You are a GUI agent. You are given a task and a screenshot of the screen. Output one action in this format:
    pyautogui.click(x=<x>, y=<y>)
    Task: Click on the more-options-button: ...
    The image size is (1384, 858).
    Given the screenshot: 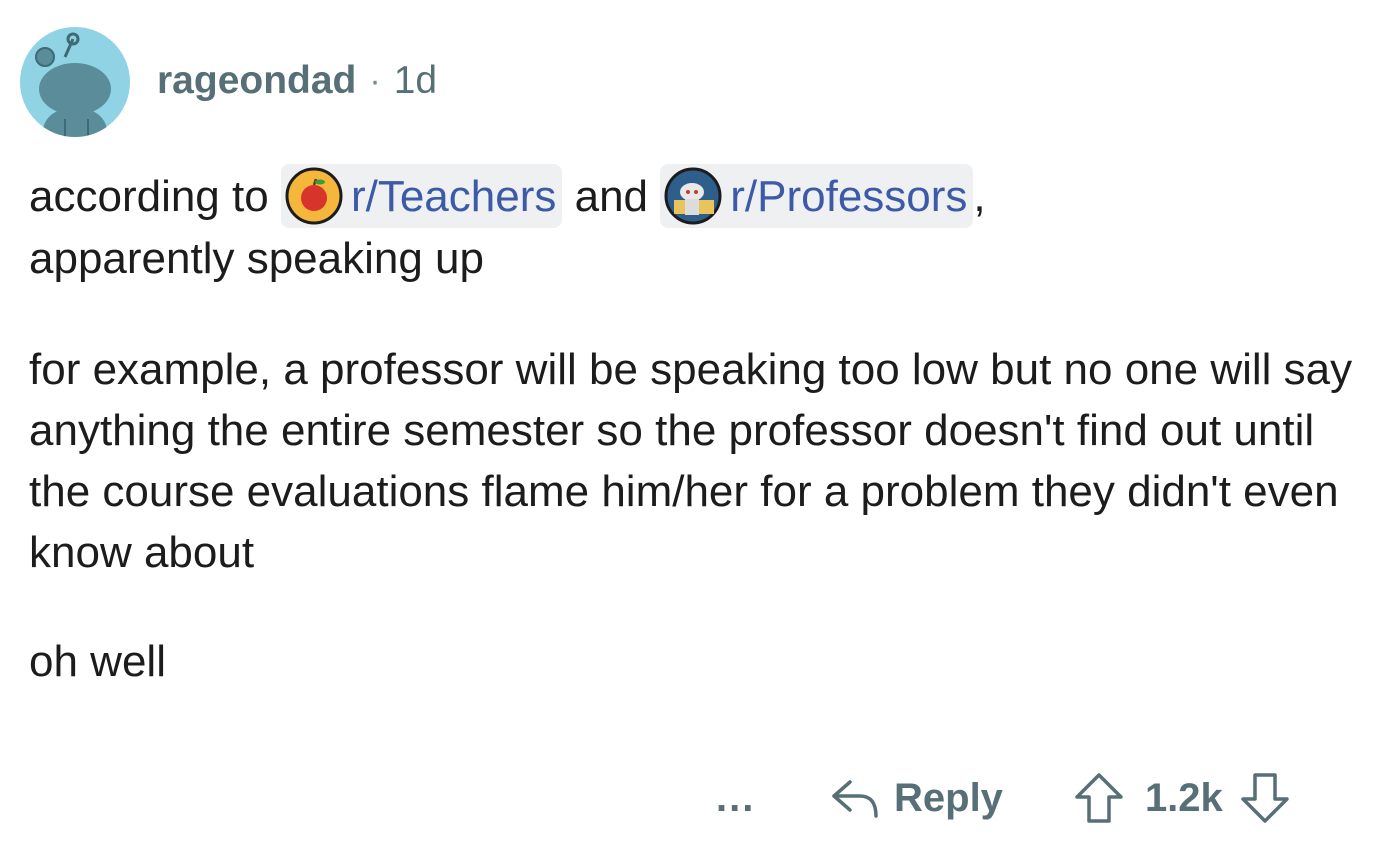 What is the action you would take?
    pyautogui.click(x=761, y=798)
    